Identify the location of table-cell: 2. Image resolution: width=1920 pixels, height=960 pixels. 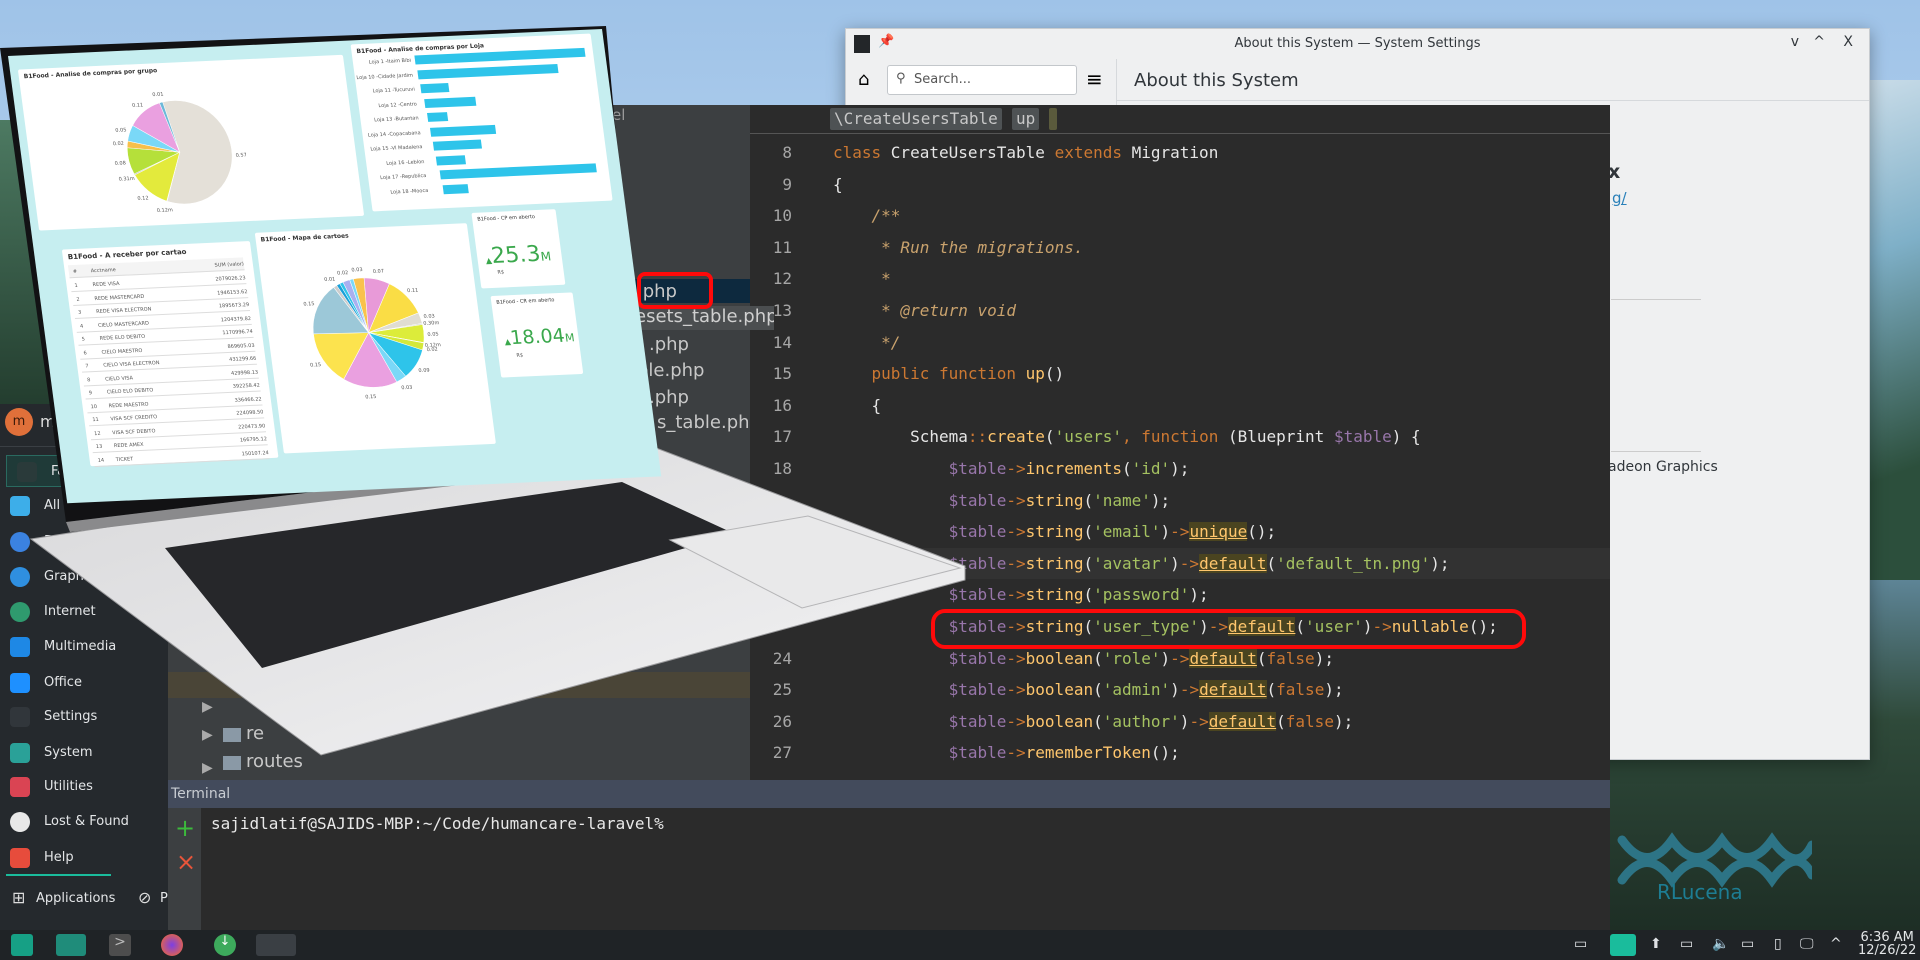
(78, 299).